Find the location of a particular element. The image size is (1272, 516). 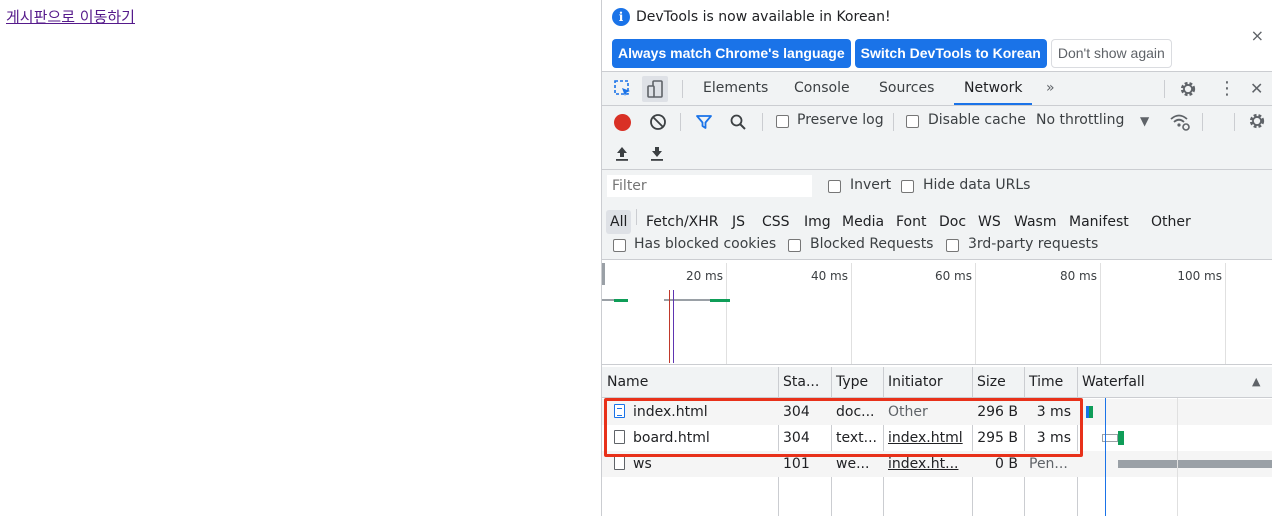

switch-to-korean-button: Switch DevTools to Korean is located at coordinates (950, 53).